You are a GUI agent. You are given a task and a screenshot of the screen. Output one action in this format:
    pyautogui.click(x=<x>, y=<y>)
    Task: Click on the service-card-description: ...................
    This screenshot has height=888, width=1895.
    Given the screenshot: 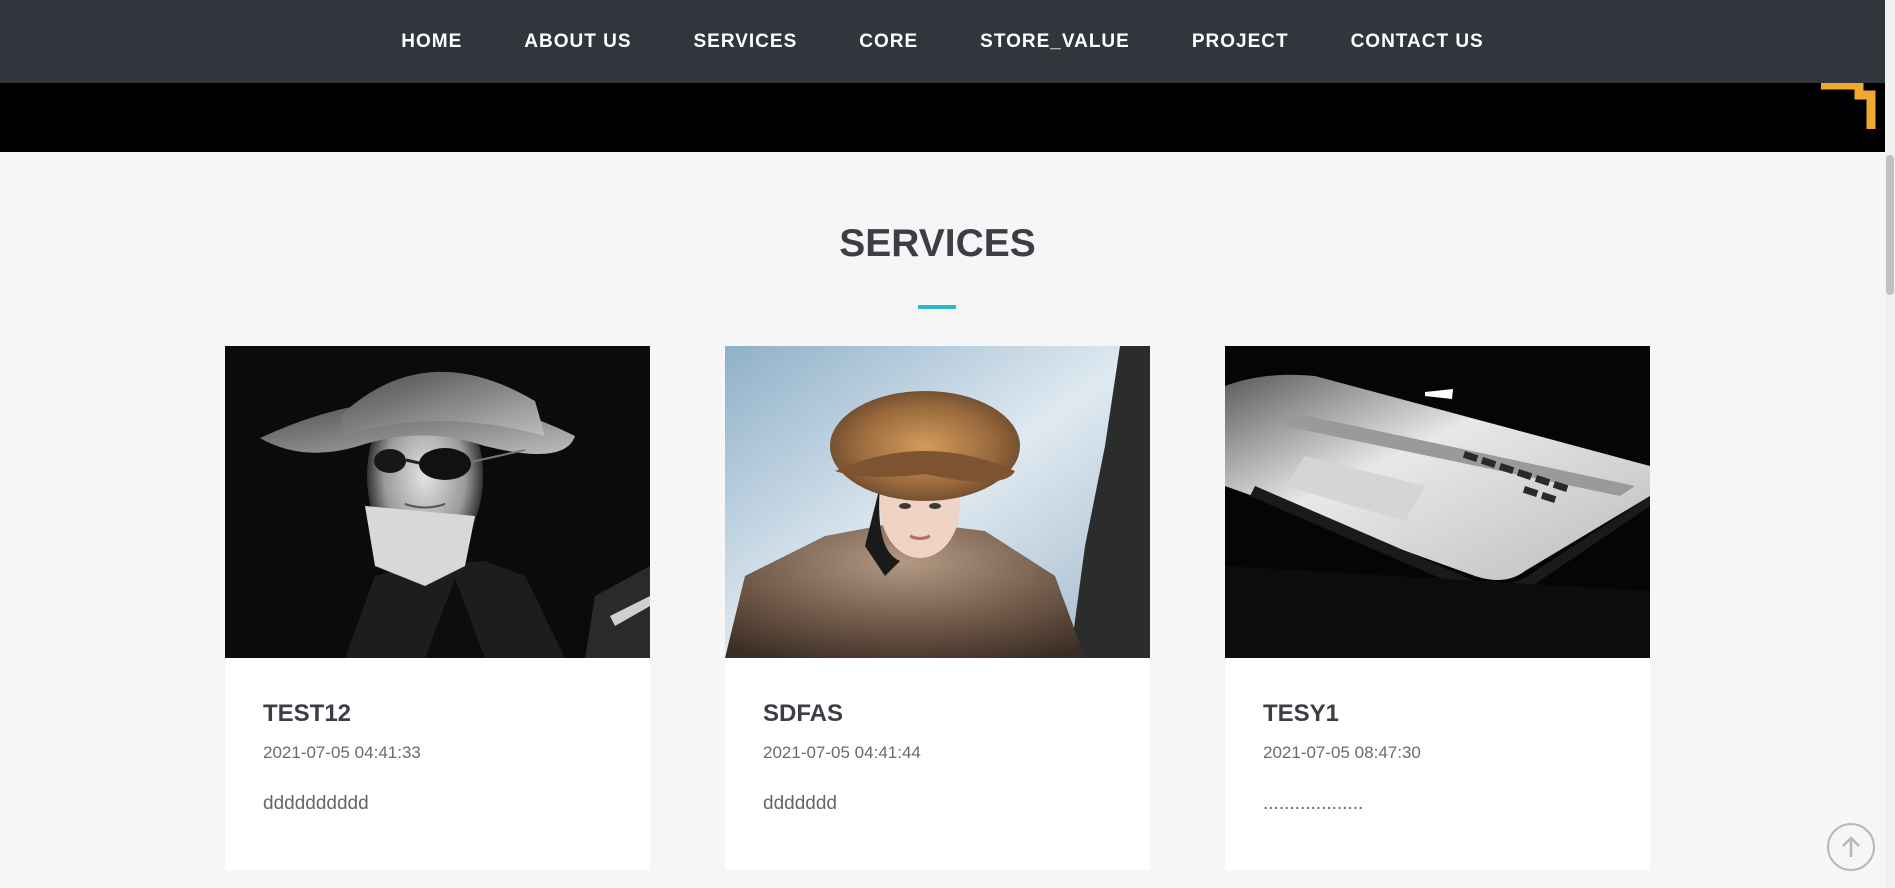 What is the action you would take?
    pyautogui.click(x=1313, y=803)
    